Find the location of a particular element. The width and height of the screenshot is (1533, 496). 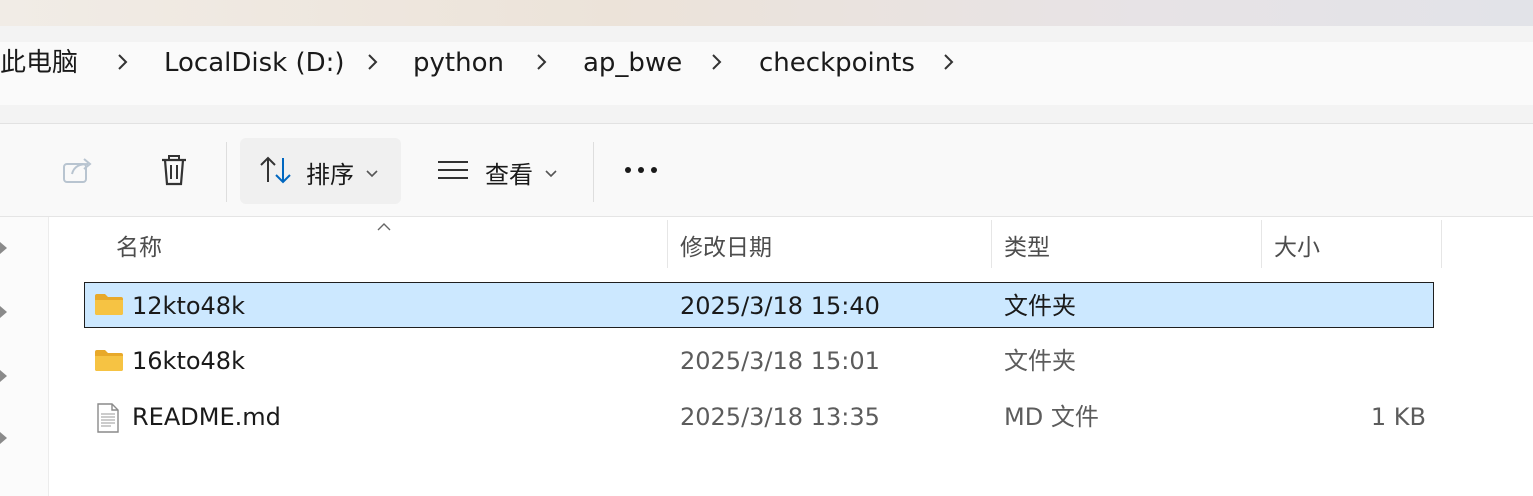

document-icon is located at coordinates (108, 420).